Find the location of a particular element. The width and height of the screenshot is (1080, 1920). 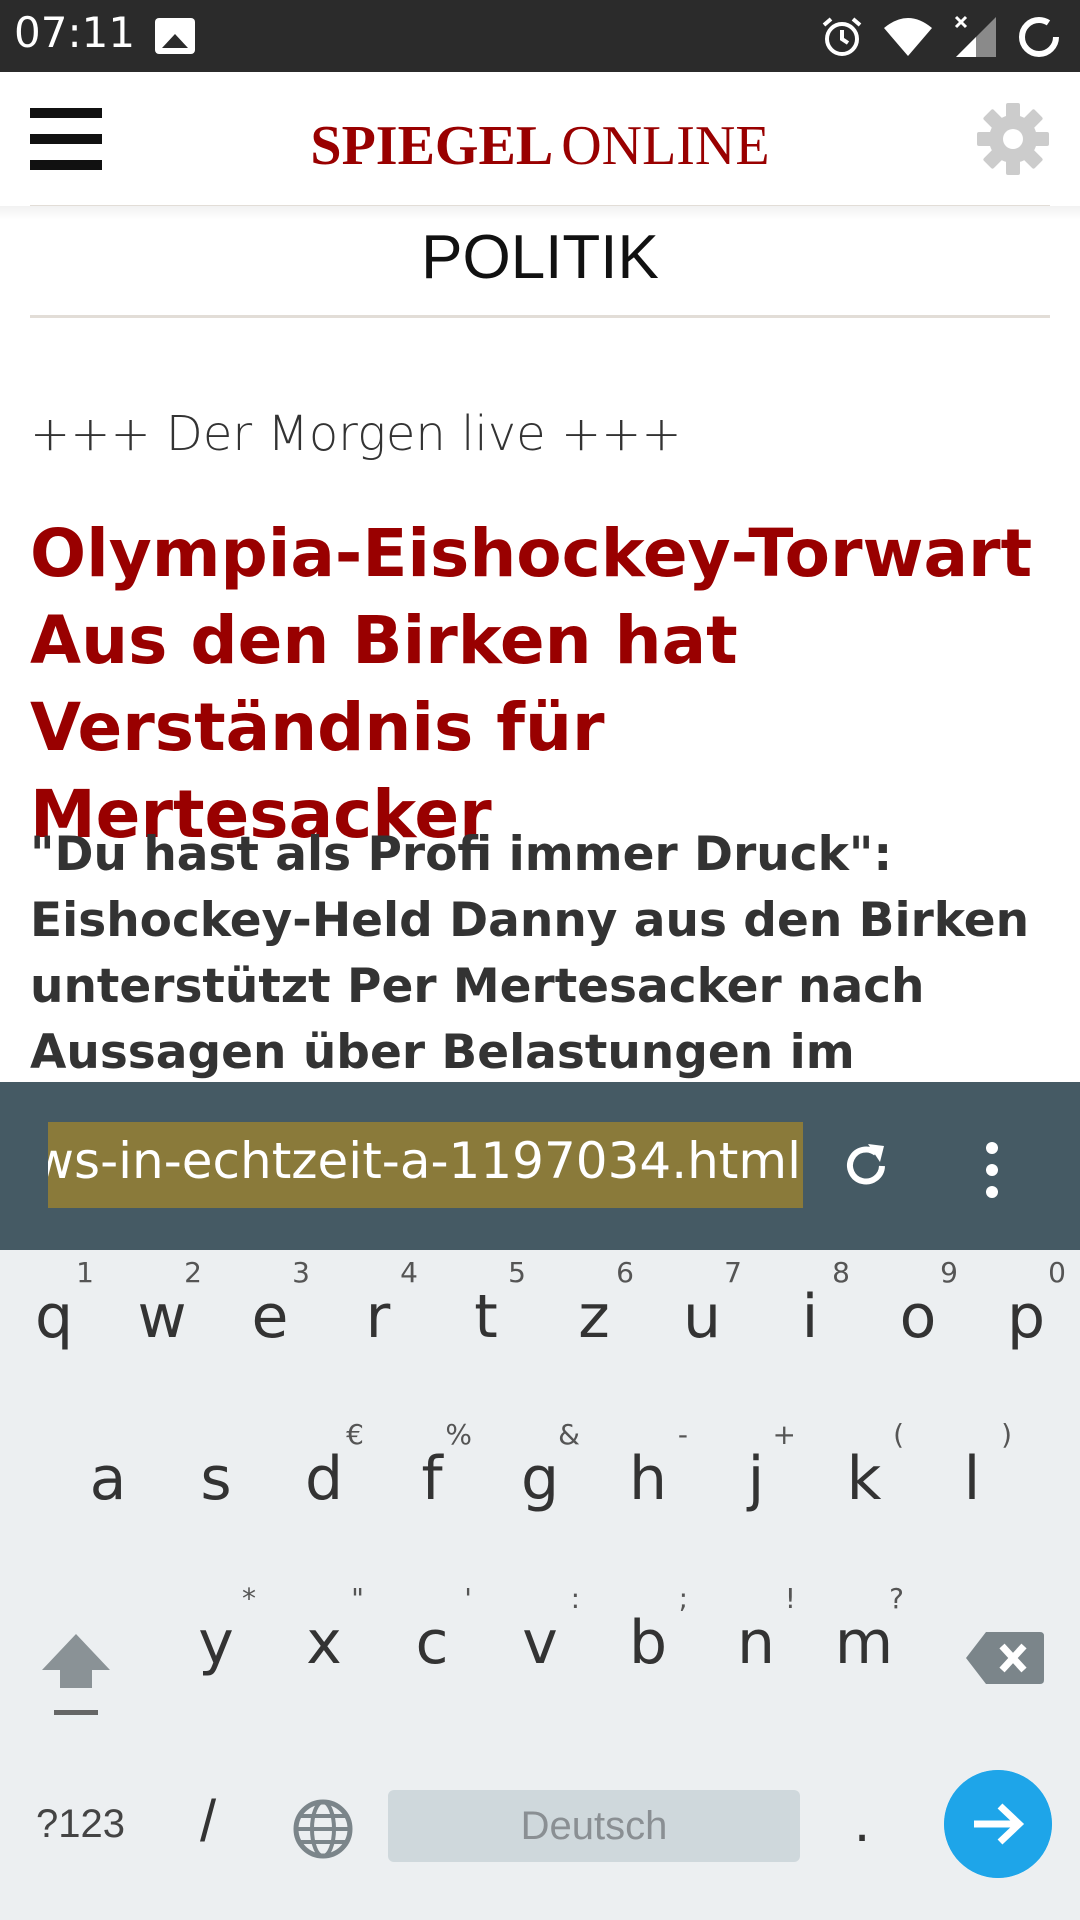

key-c: c ' is located at coordinates (432, 1651).